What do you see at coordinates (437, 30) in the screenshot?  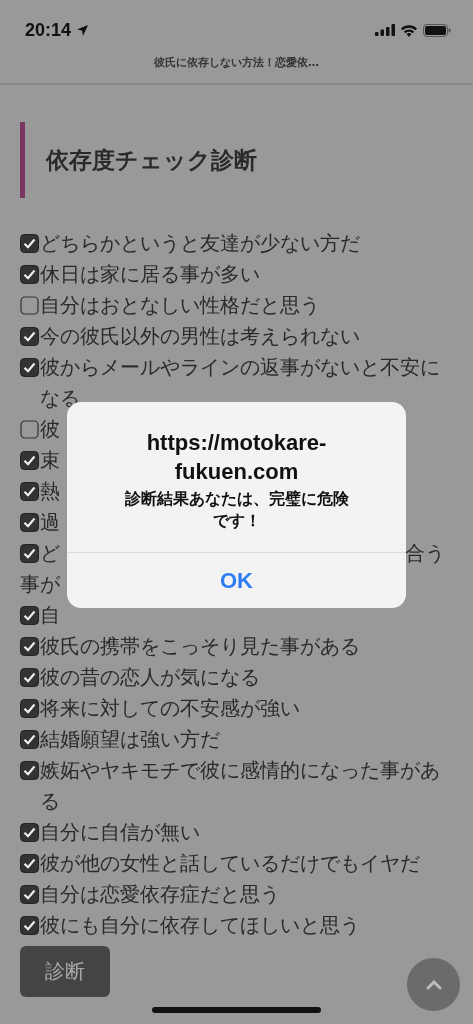 I see `battery-icon` at bounding box center [437, 30].